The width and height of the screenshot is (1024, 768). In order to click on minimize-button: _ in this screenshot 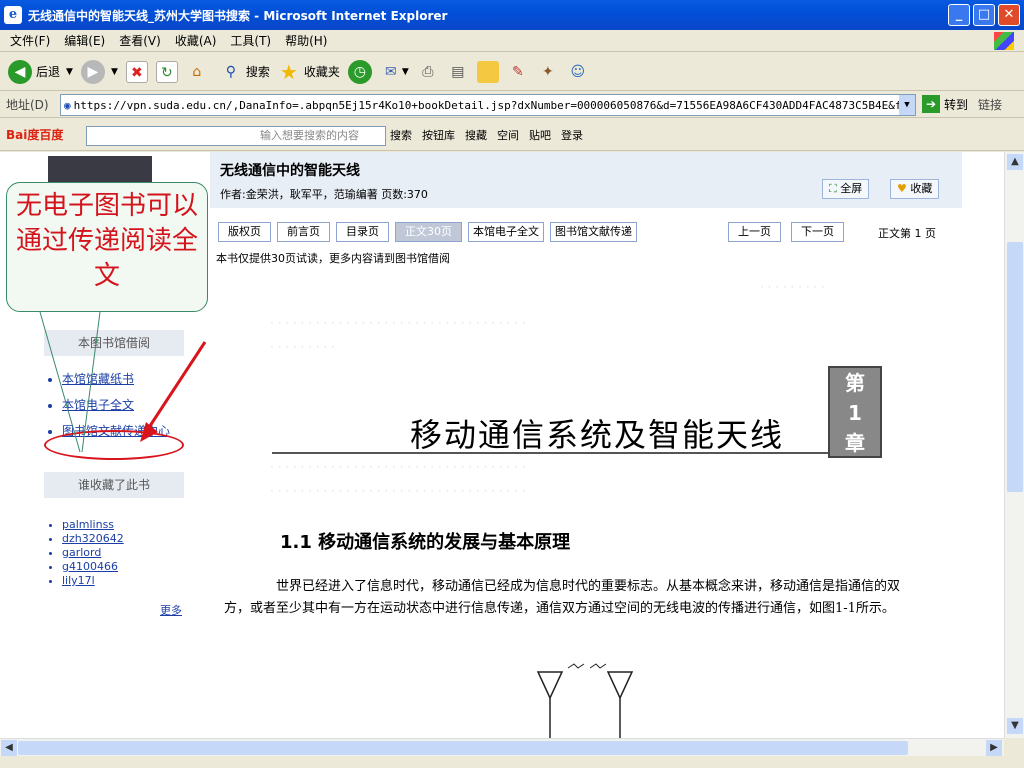, I will do `click(959, 15)`.